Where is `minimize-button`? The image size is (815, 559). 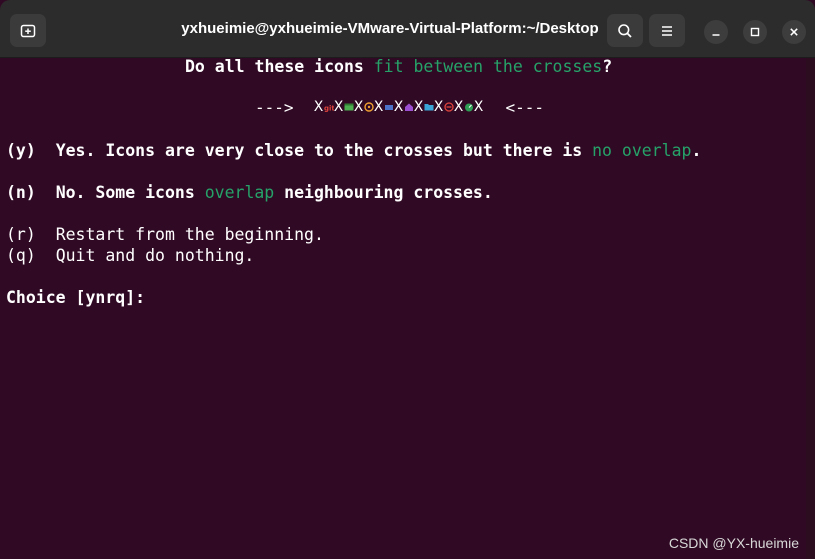 minimize-button is located at coordinates (716, 32).